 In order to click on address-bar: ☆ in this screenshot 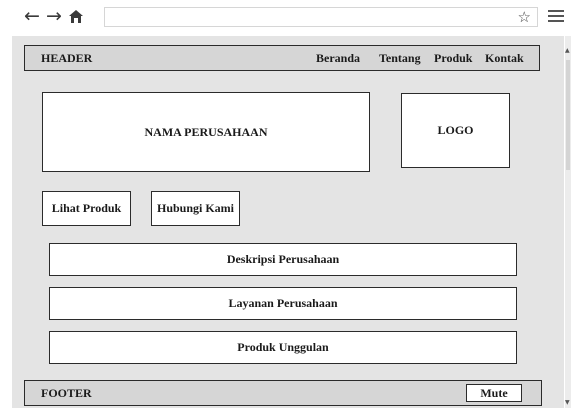, I will do `click(321, 17)`.